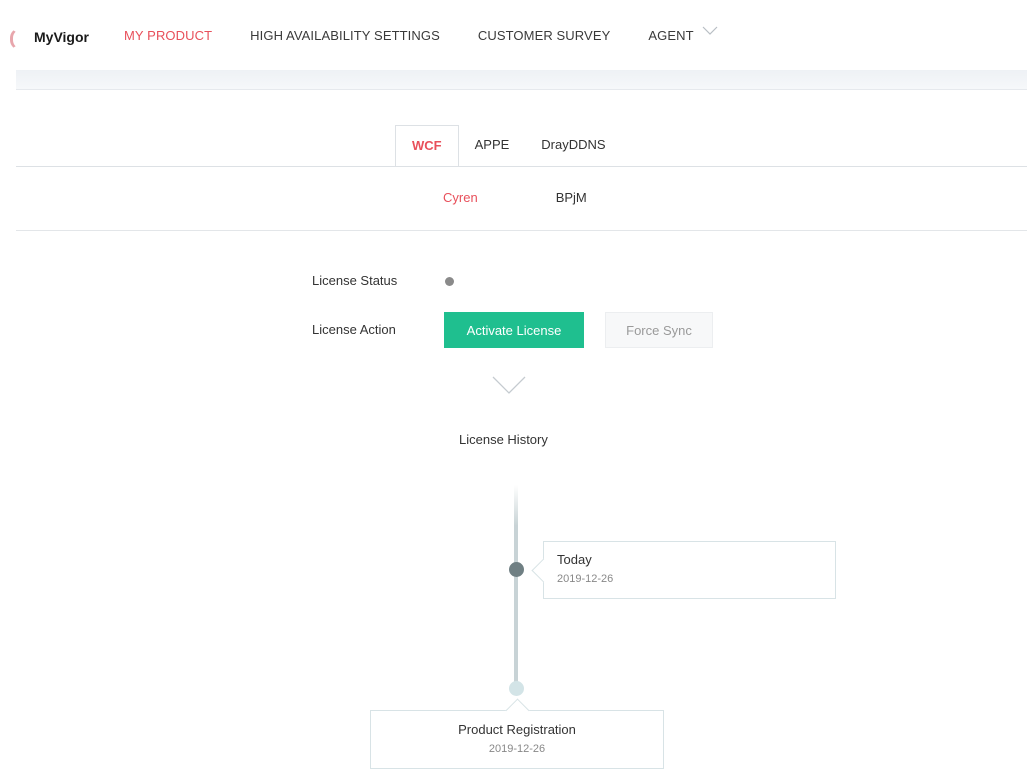 This screenshot has height=769, width=1027. Describe the element at coordinates (659, 330) in the screenshot. I see `force-sync-button: Force Sync` at that location.